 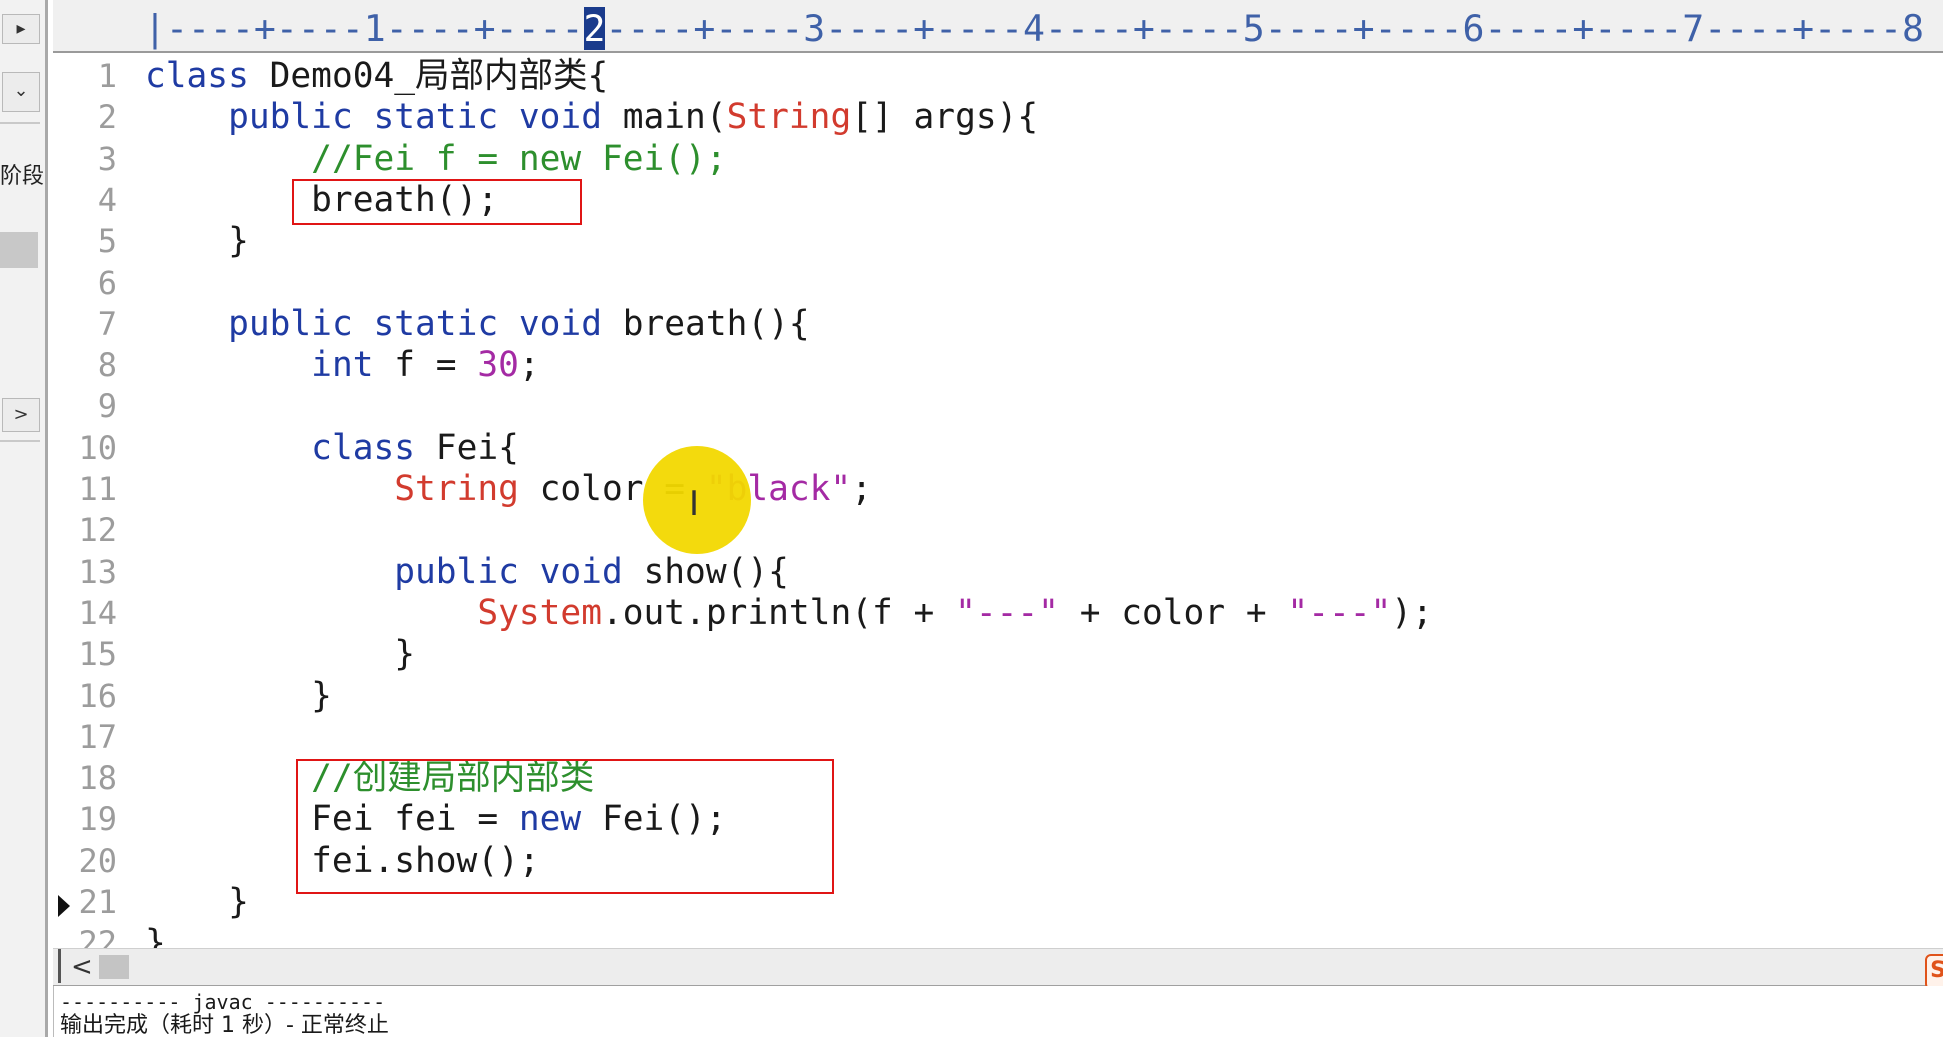 What do you see at coordinates (107, 323) in the screenshot?
I see `line-number: 7` at bounding box center [107, 323].